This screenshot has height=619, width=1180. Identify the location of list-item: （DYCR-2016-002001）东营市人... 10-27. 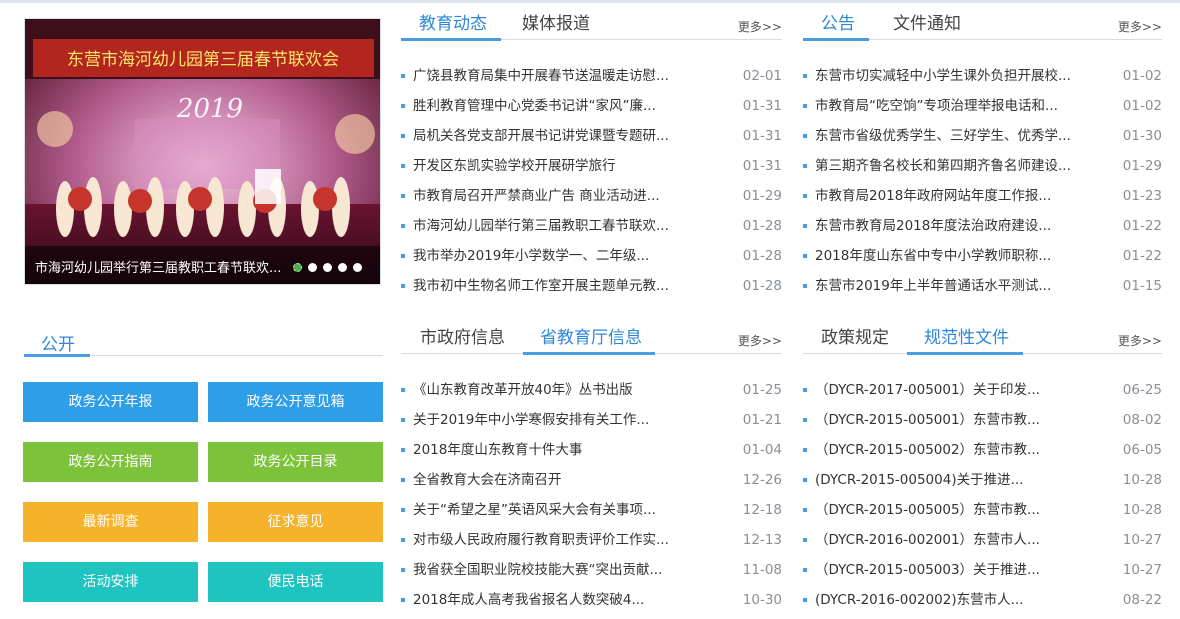
(982, 540).